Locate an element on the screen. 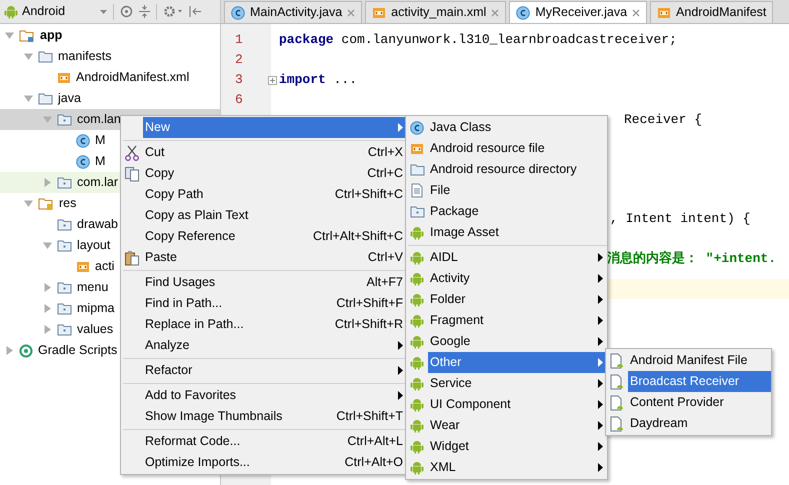 The height and width of the screenshot is (485, 789). popup-option: Google is located at coordinates (517, 341).